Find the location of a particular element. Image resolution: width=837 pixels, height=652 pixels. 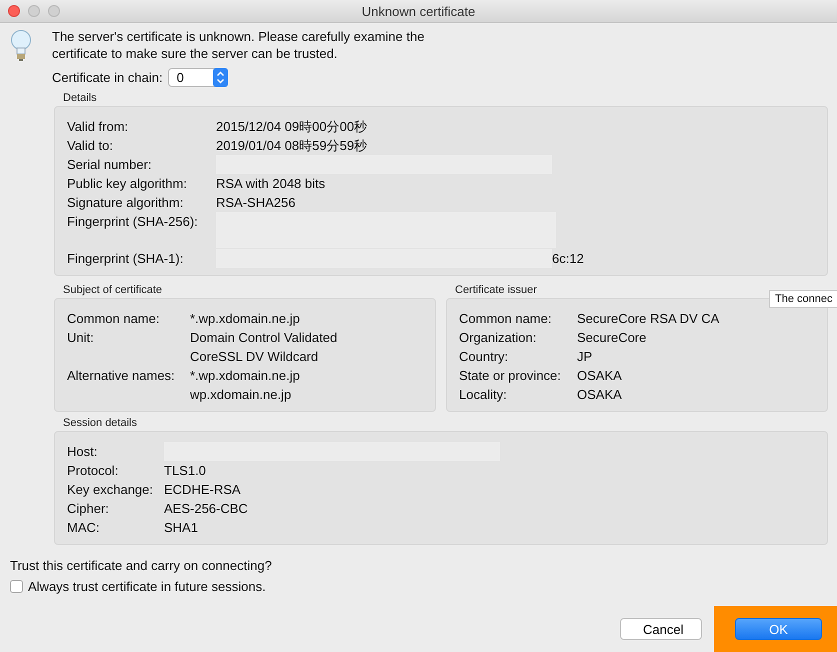

minimize-button is located at coordinates (34, 11).